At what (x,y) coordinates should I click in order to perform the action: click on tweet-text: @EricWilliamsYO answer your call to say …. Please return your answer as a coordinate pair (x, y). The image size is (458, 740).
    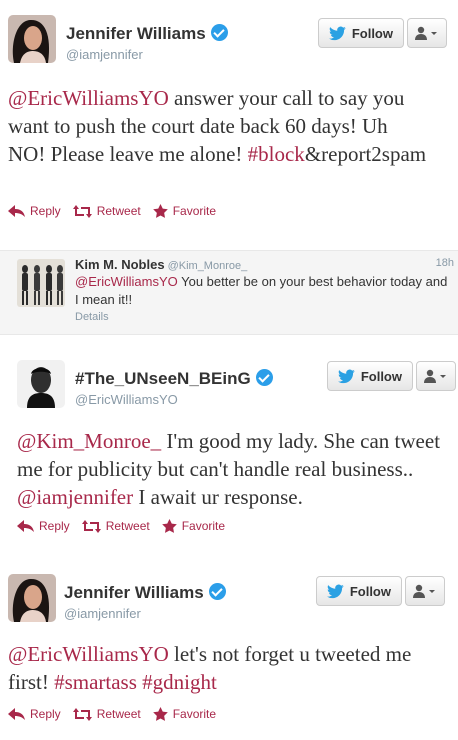
    Looking at the image, I should click on (217, 126).